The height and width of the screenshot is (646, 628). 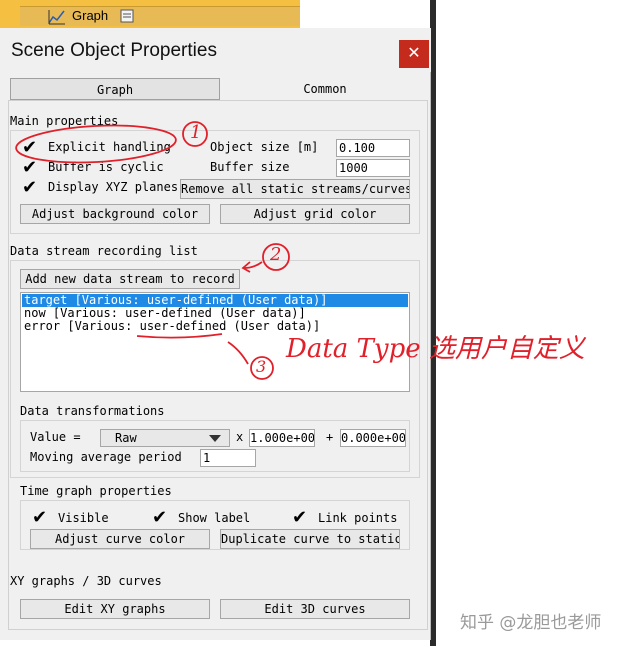 I want to click on annotation-number-3: 3, so click(x=261, y=366).